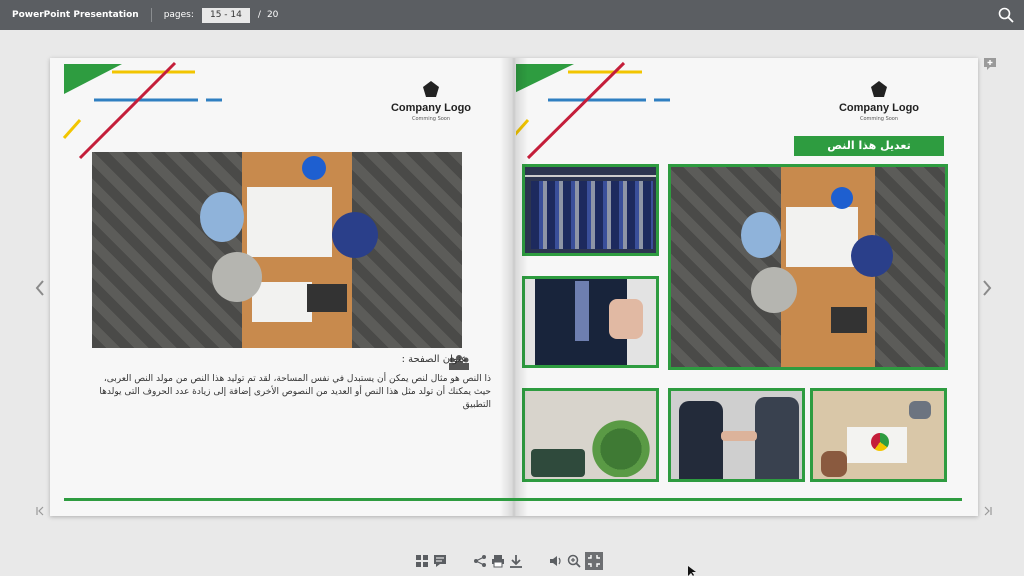 Image resolution: width=1024 pixels, height=576 pixels. What do you see at coordinates (1006, 15) in the screenshot?
I see `search-icon` at bounding box center [1006, 15].